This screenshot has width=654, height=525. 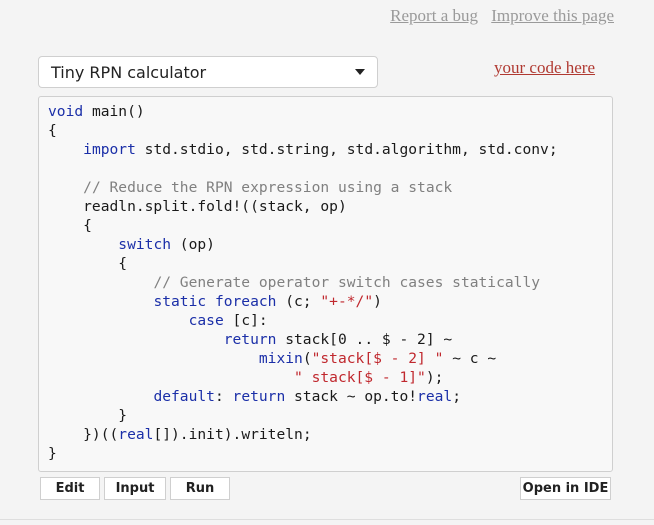 What do you see at coordinates (70, 488) in the screenshot?
I see `edit-button: Edit` at bounding box center [70, 488].